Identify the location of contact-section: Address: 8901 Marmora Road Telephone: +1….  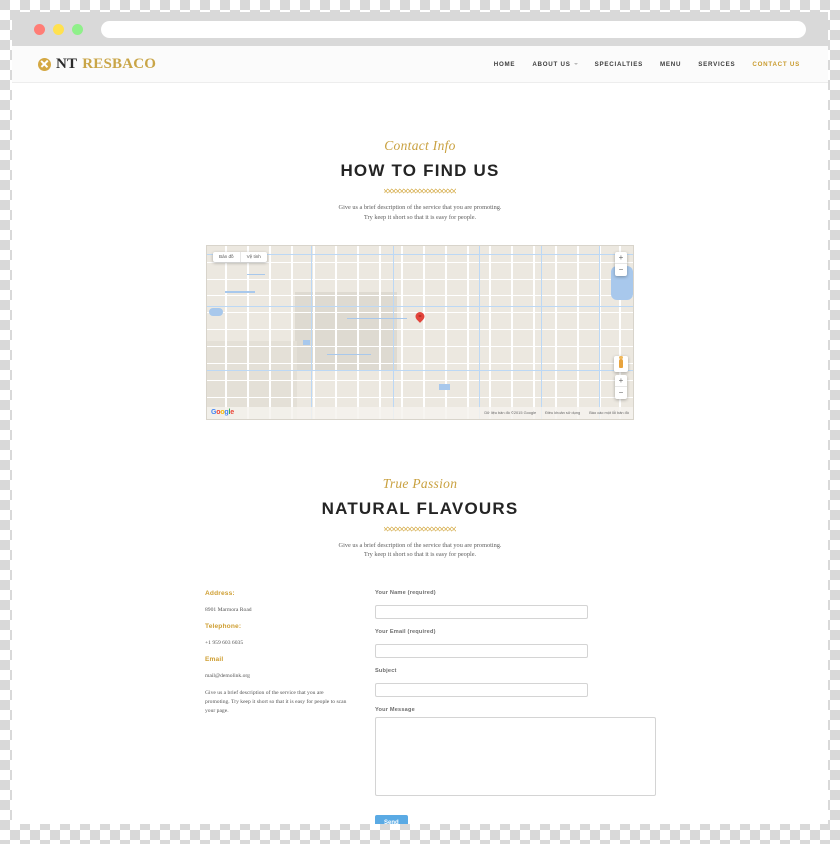
(430, 707).